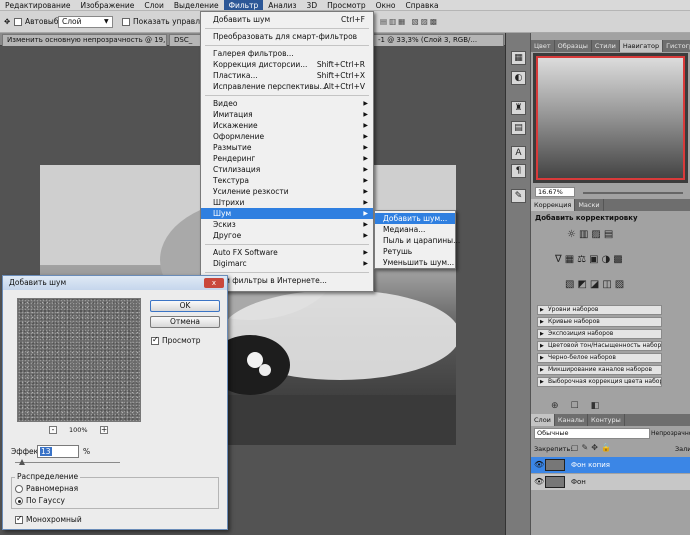 This screenshot has height=535, width=690. Describe the element at coordinates (287, 64) in the screenshot. I see `menu-item-lens-correction: Коррекция дисторсии... Shift+Ctrl+R` at that location.